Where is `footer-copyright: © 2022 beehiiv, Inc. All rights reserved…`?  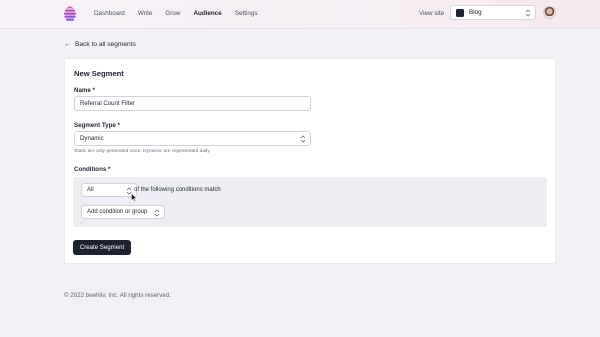
footer-copyright: © 2022 beehiiv, Inc. All rights reserved… is located at coordinates (117, 295).